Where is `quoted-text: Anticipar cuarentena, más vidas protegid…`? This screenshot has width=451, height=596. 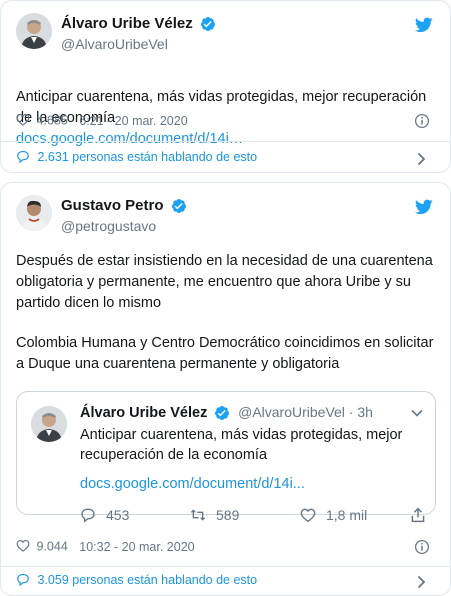
quoted-text: Anticipar cuarentena, más vidas protegid… is located at coordinates (241, 445).